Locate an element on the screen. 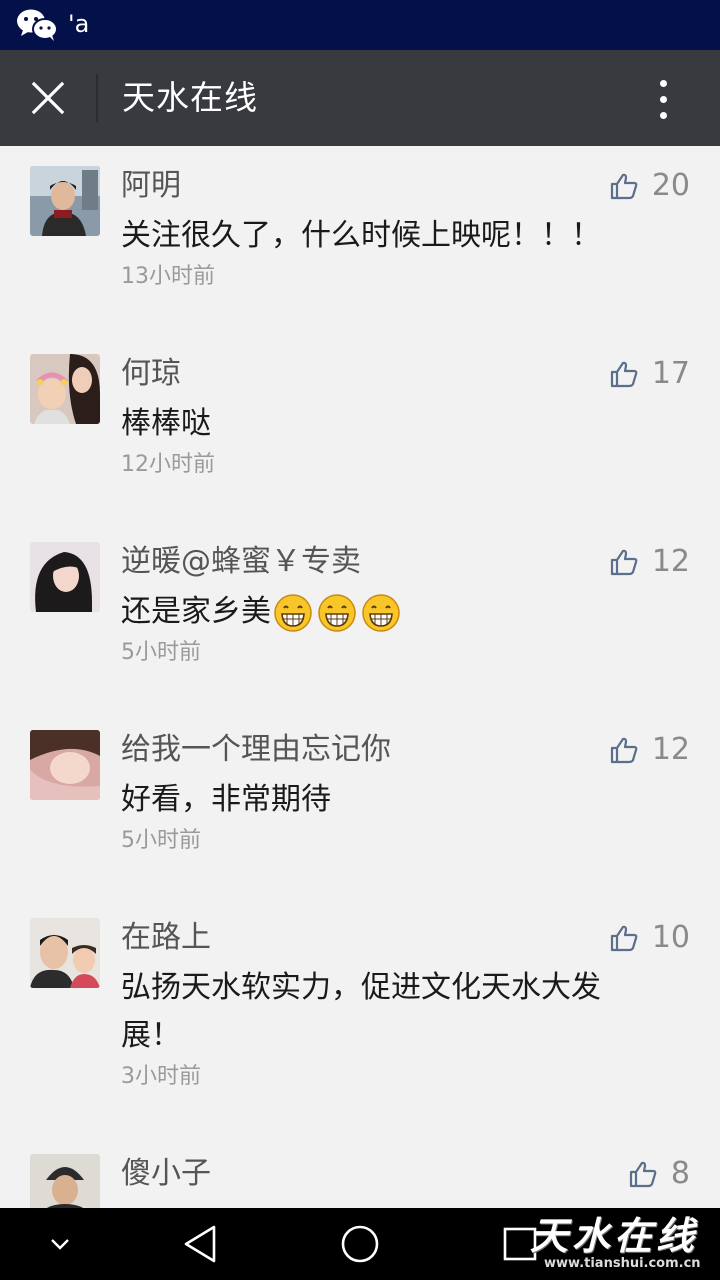  like-count: 10 is located at coordinates (670, 937).